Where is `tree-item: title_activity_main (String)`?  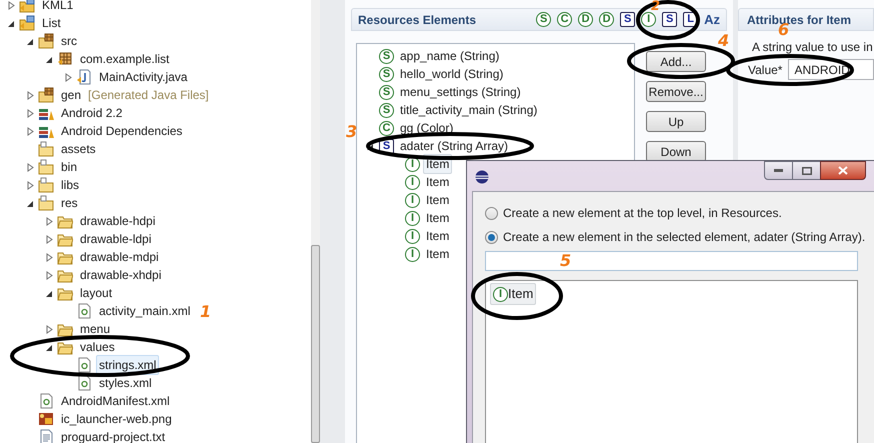 tree-item: title_activity_main (String) is located at coordinates (468, 110).